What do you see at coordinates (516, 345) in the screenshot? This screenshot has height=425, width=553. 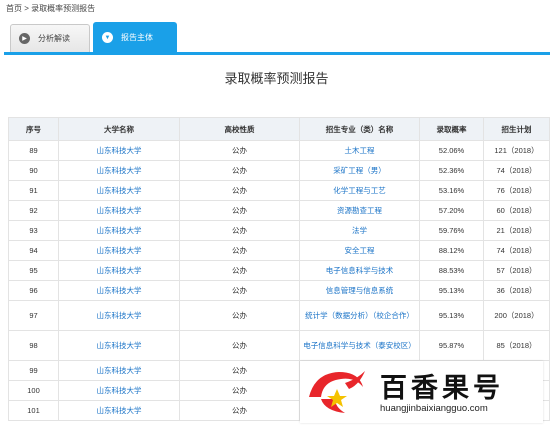 I see `cell-plan: 85（2018）` at bounding box center [516, 345].